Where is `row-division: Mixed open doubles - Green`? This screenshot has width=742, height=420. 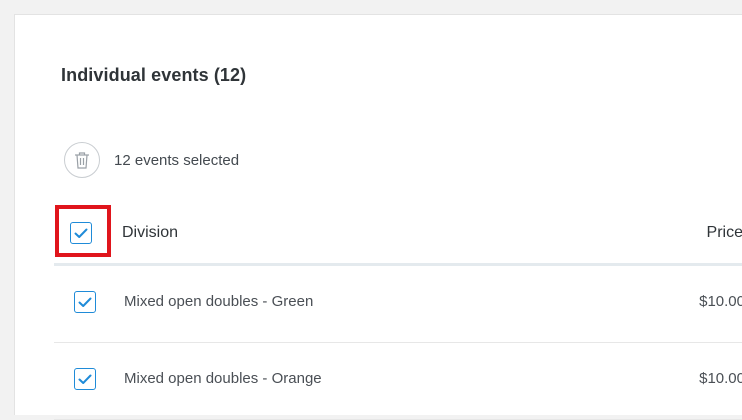 row-division: Mixed open doubles - Green is located at coordinates (219, 301).